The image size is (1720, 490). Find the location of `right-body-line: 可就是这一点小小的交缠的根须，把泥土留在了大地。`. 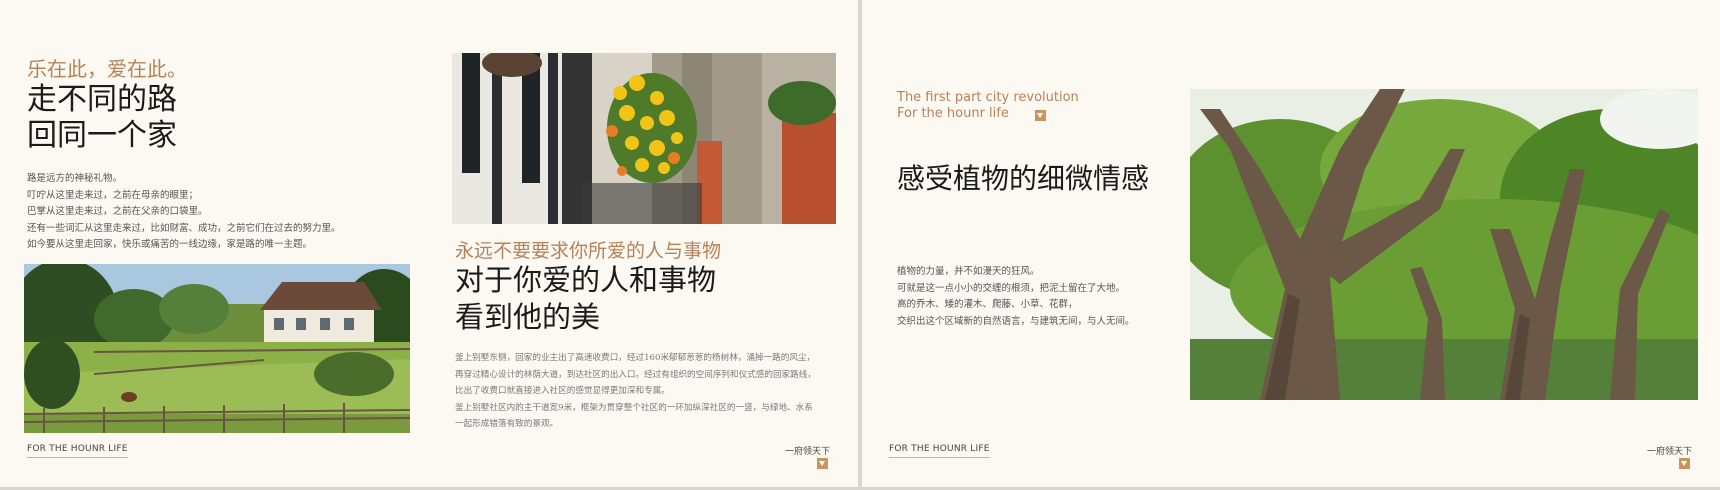

right-body-line: 可就是这一点小小的交缠的根须，把泥土留在了大地。 is located at coordinates (1011, 288).